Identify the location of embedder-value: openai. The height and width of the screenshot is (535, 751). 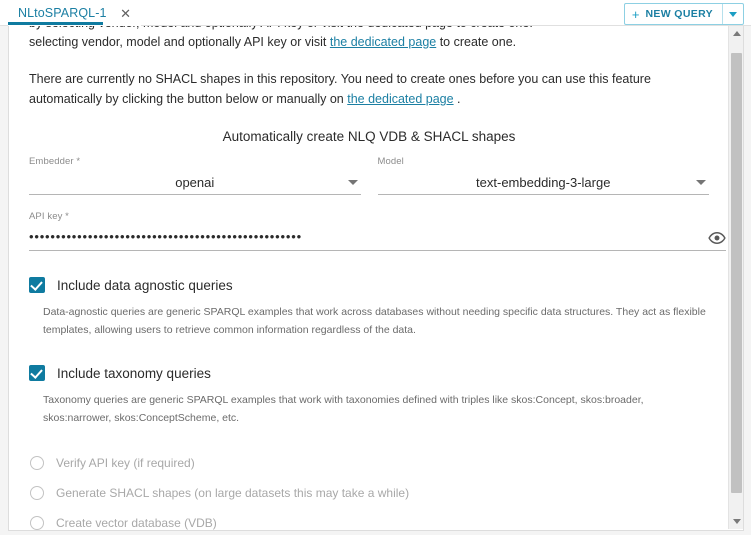
(195, 182).